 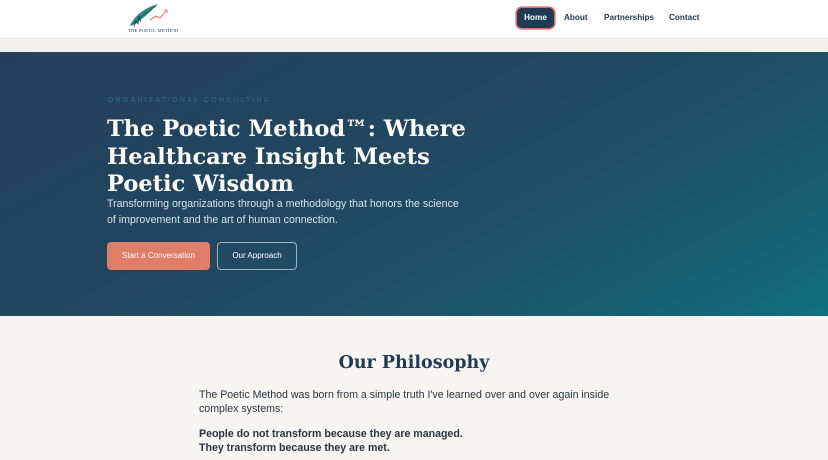 I want to click on nav-partnerships: Partnerships, so click(x=629, y=18).